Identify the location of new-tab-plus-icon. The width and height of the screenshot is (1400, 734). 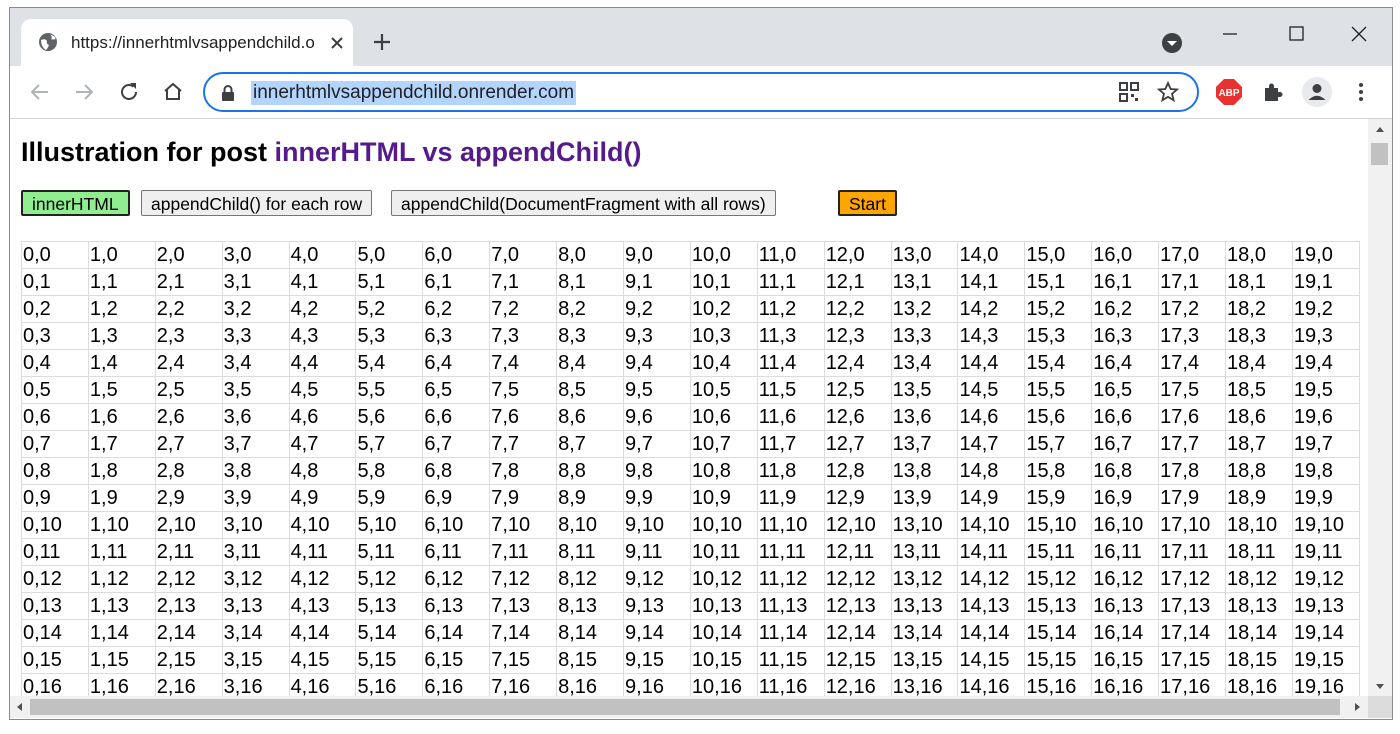
(382, 42).